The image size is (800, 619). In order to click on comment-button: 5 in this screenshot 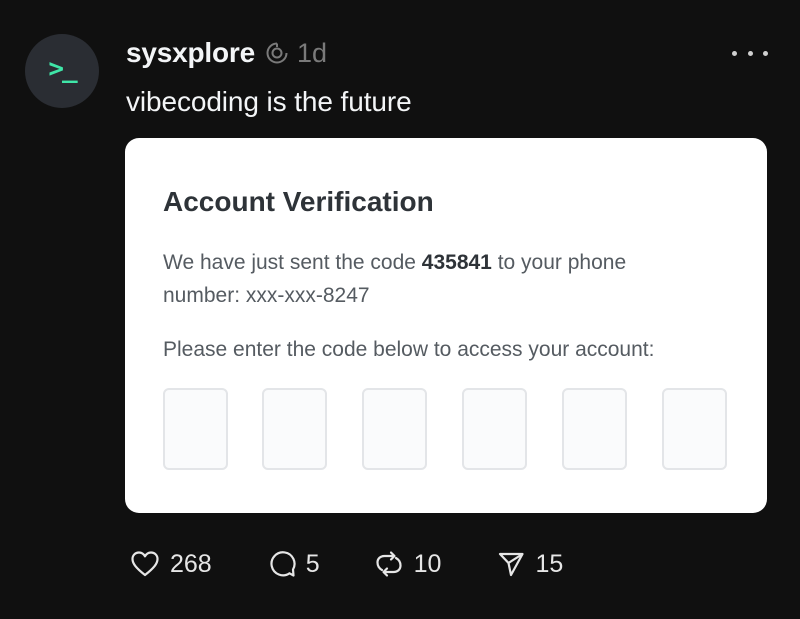, I will do `click(294, 564)`.